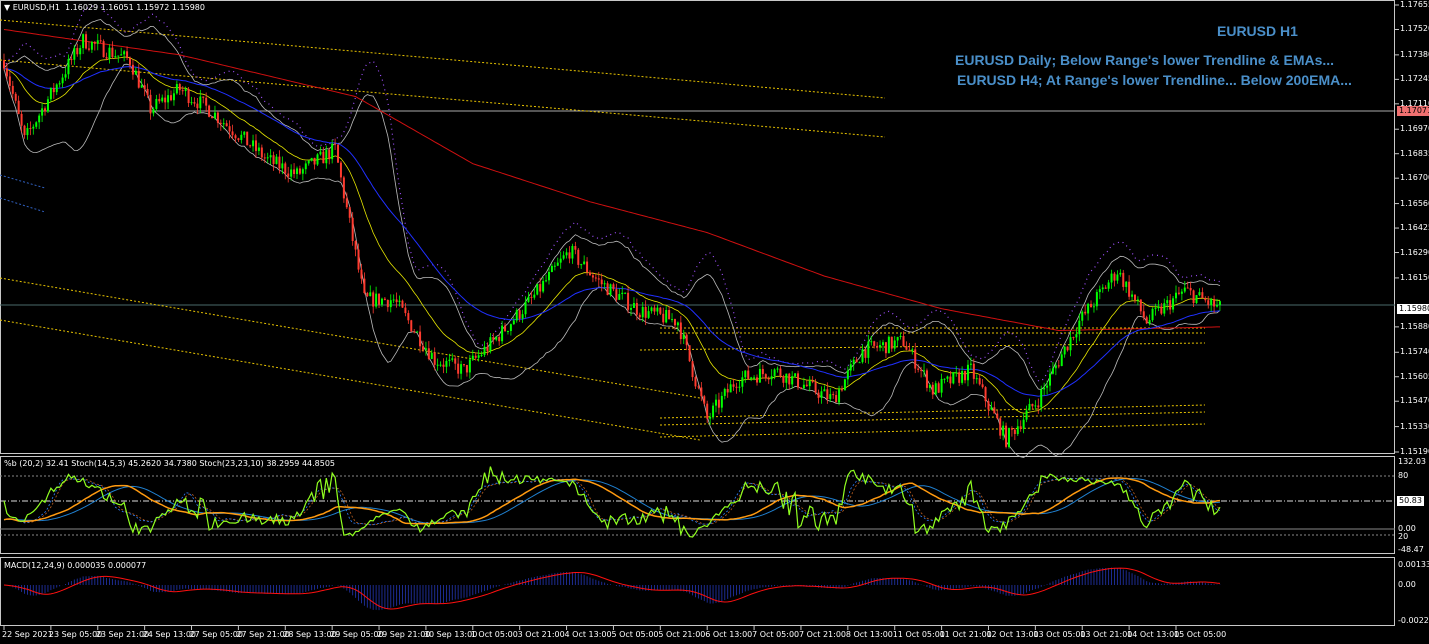 The width and height of the screenshot is (1429, 644). What do you see at coordinates (1414, 352) in the screenshot?
I see `price-label: 1.15740` at bounding box center [1414, 352].